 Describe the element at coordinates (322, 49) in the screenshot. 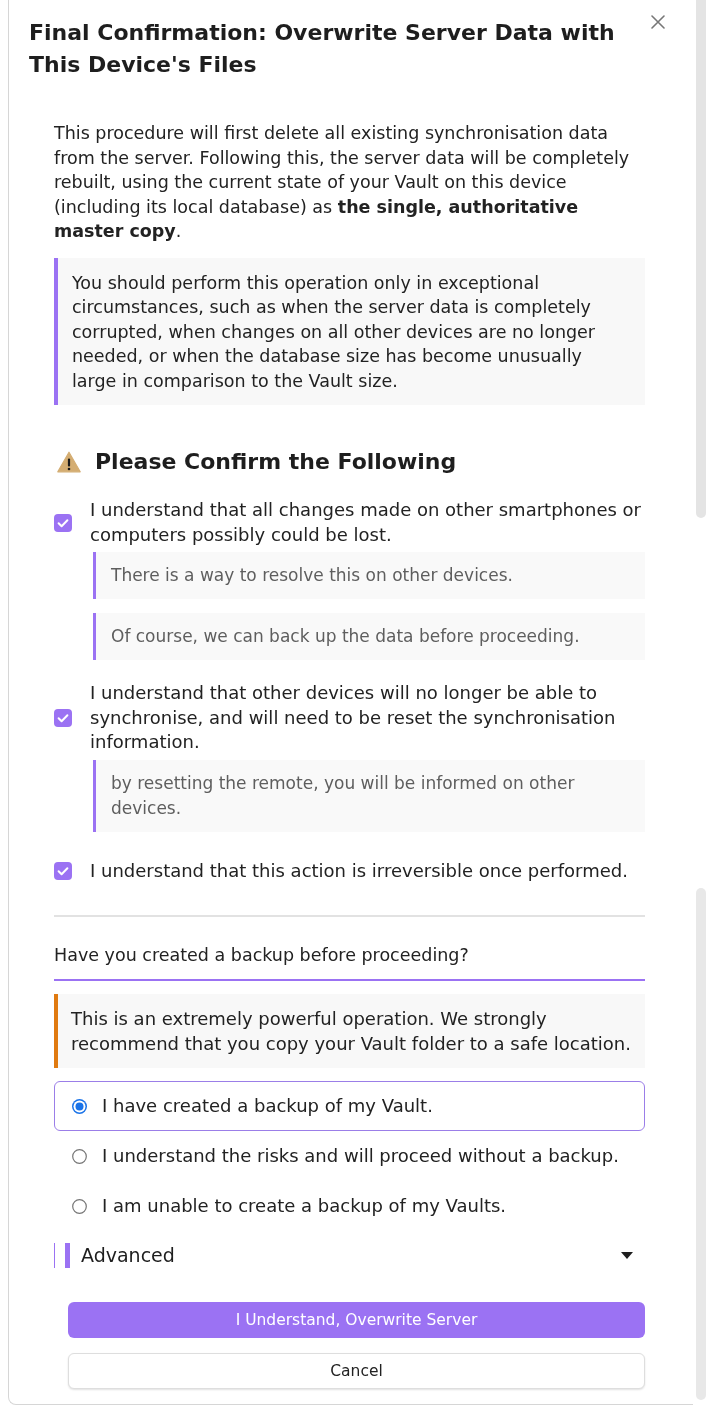

I see `dialog-title: Final Confirmation: Overwrite Server Data with This Device's Files` at that location.